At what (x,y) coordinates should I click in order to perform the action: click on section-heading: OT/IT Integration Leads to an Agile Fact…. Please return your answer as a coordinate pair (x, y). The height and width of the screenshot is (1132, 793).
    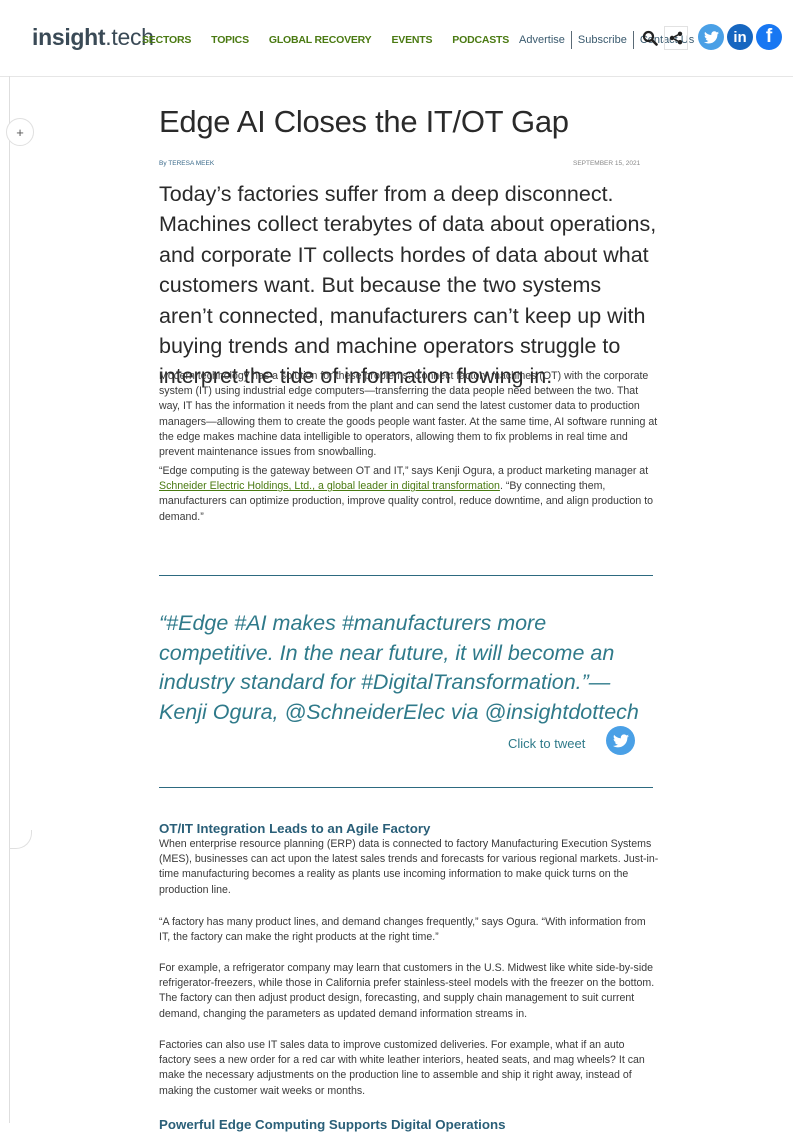
    Looking at the image, I should click on (295, 828).